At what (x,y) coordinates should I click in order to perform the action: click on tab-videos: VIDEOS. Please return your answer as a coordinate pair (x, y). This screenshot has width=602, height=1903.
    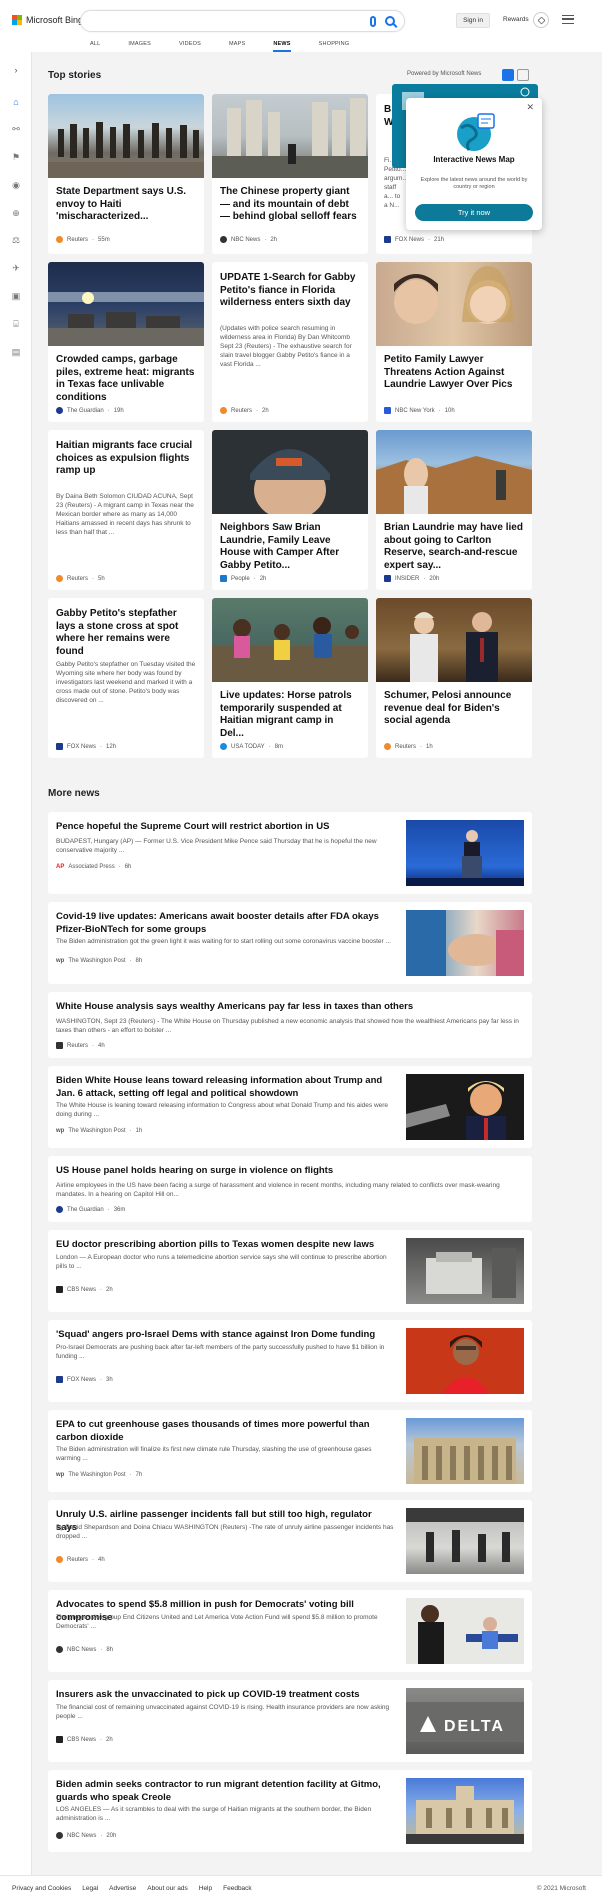
    Looking at the image, I should click on (190, 46).